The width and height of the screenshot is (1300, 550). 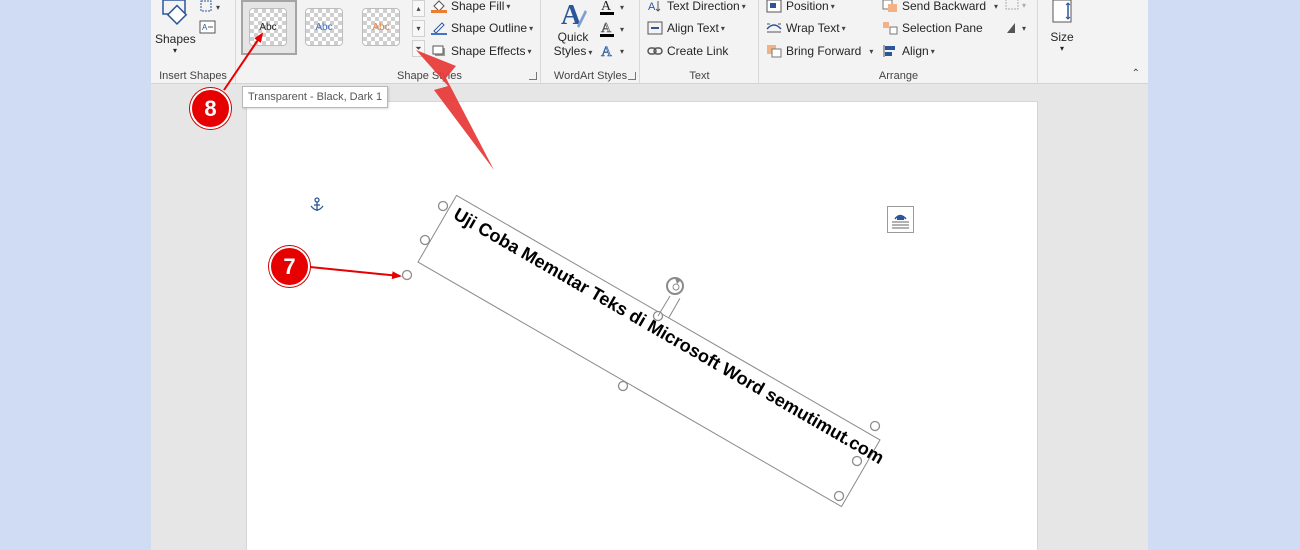 I want to click on selection-pane-icon, so click(x=890, y=28).